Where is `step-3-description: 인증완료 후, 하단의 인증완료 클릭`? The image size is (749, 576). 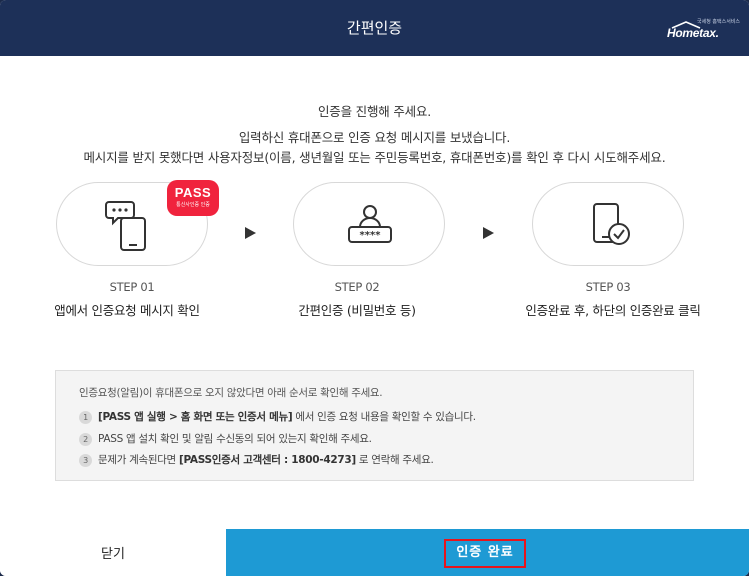 step-3-description: 인증완료 후, 하단의 인증완료 클릭 is located at coordinates (613, 310).